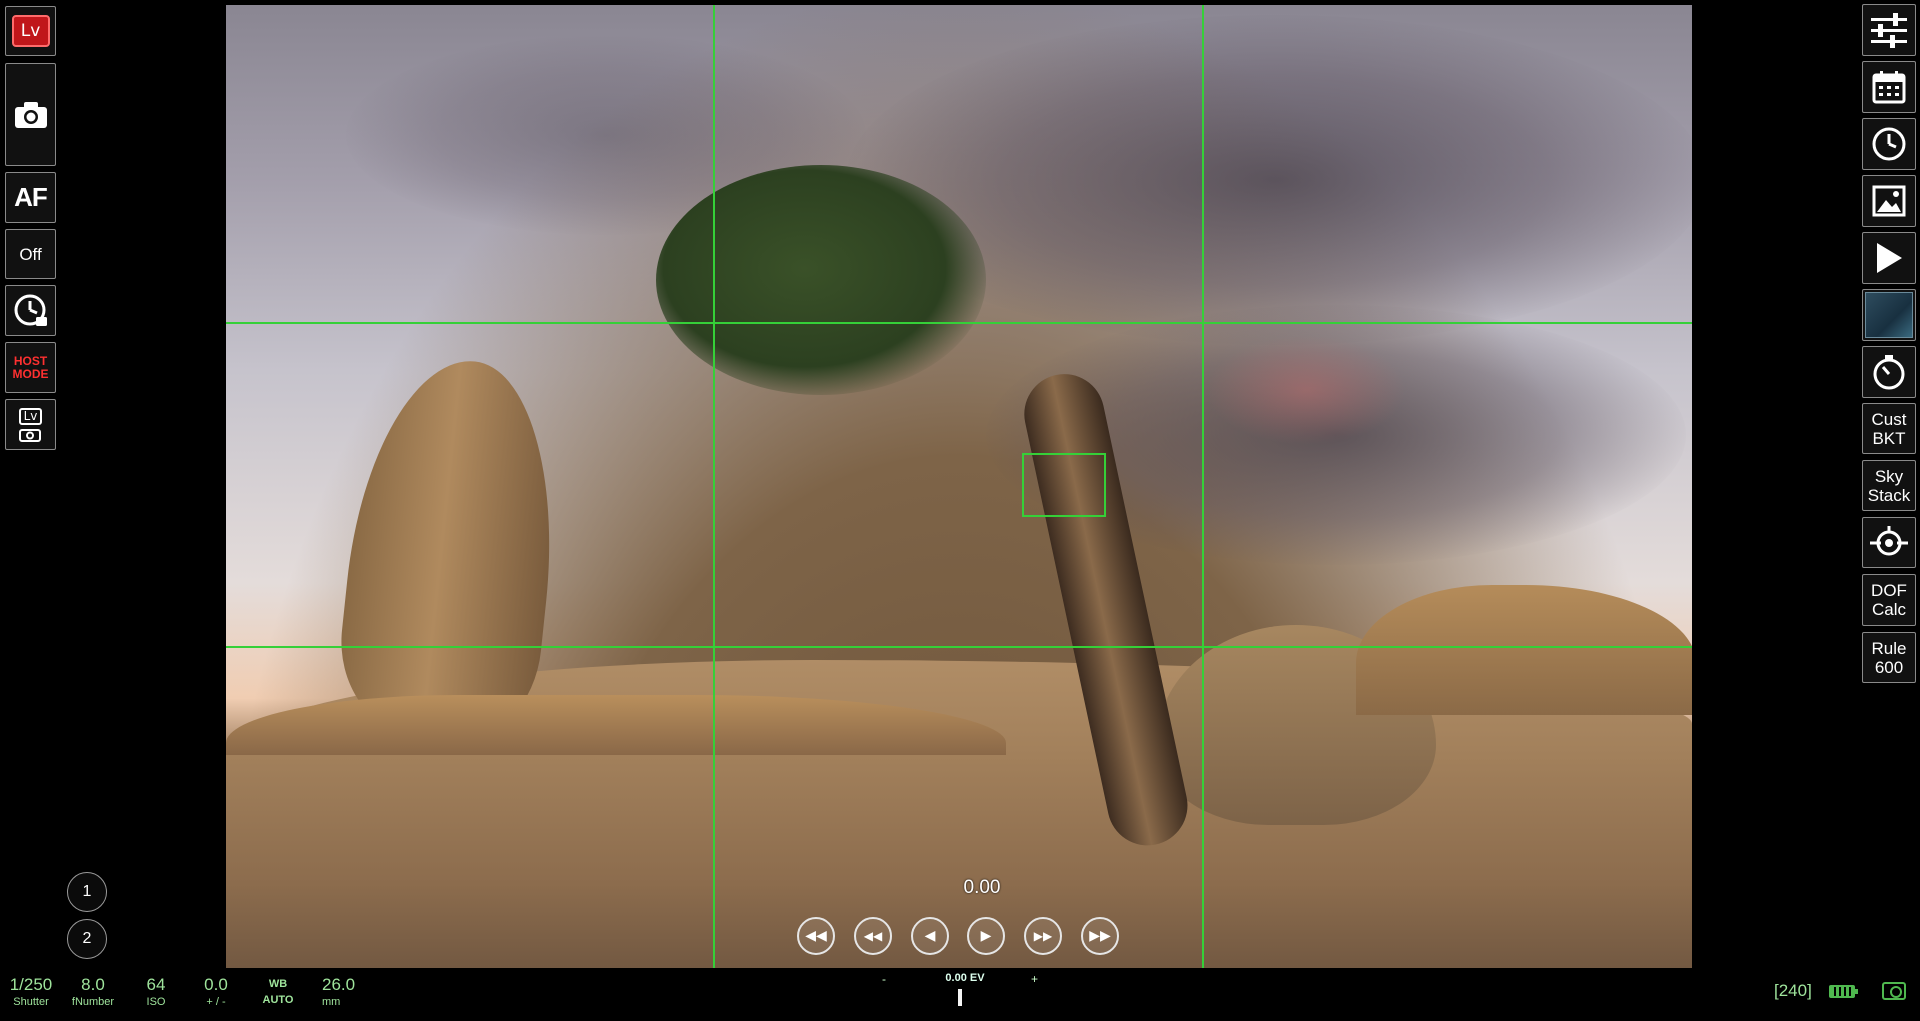 The image size is (1920, 1021). What do you see at coordinates (960, 997) in the screenshot?
I see `ev-scale-marker` at bounding box center [960, 997].